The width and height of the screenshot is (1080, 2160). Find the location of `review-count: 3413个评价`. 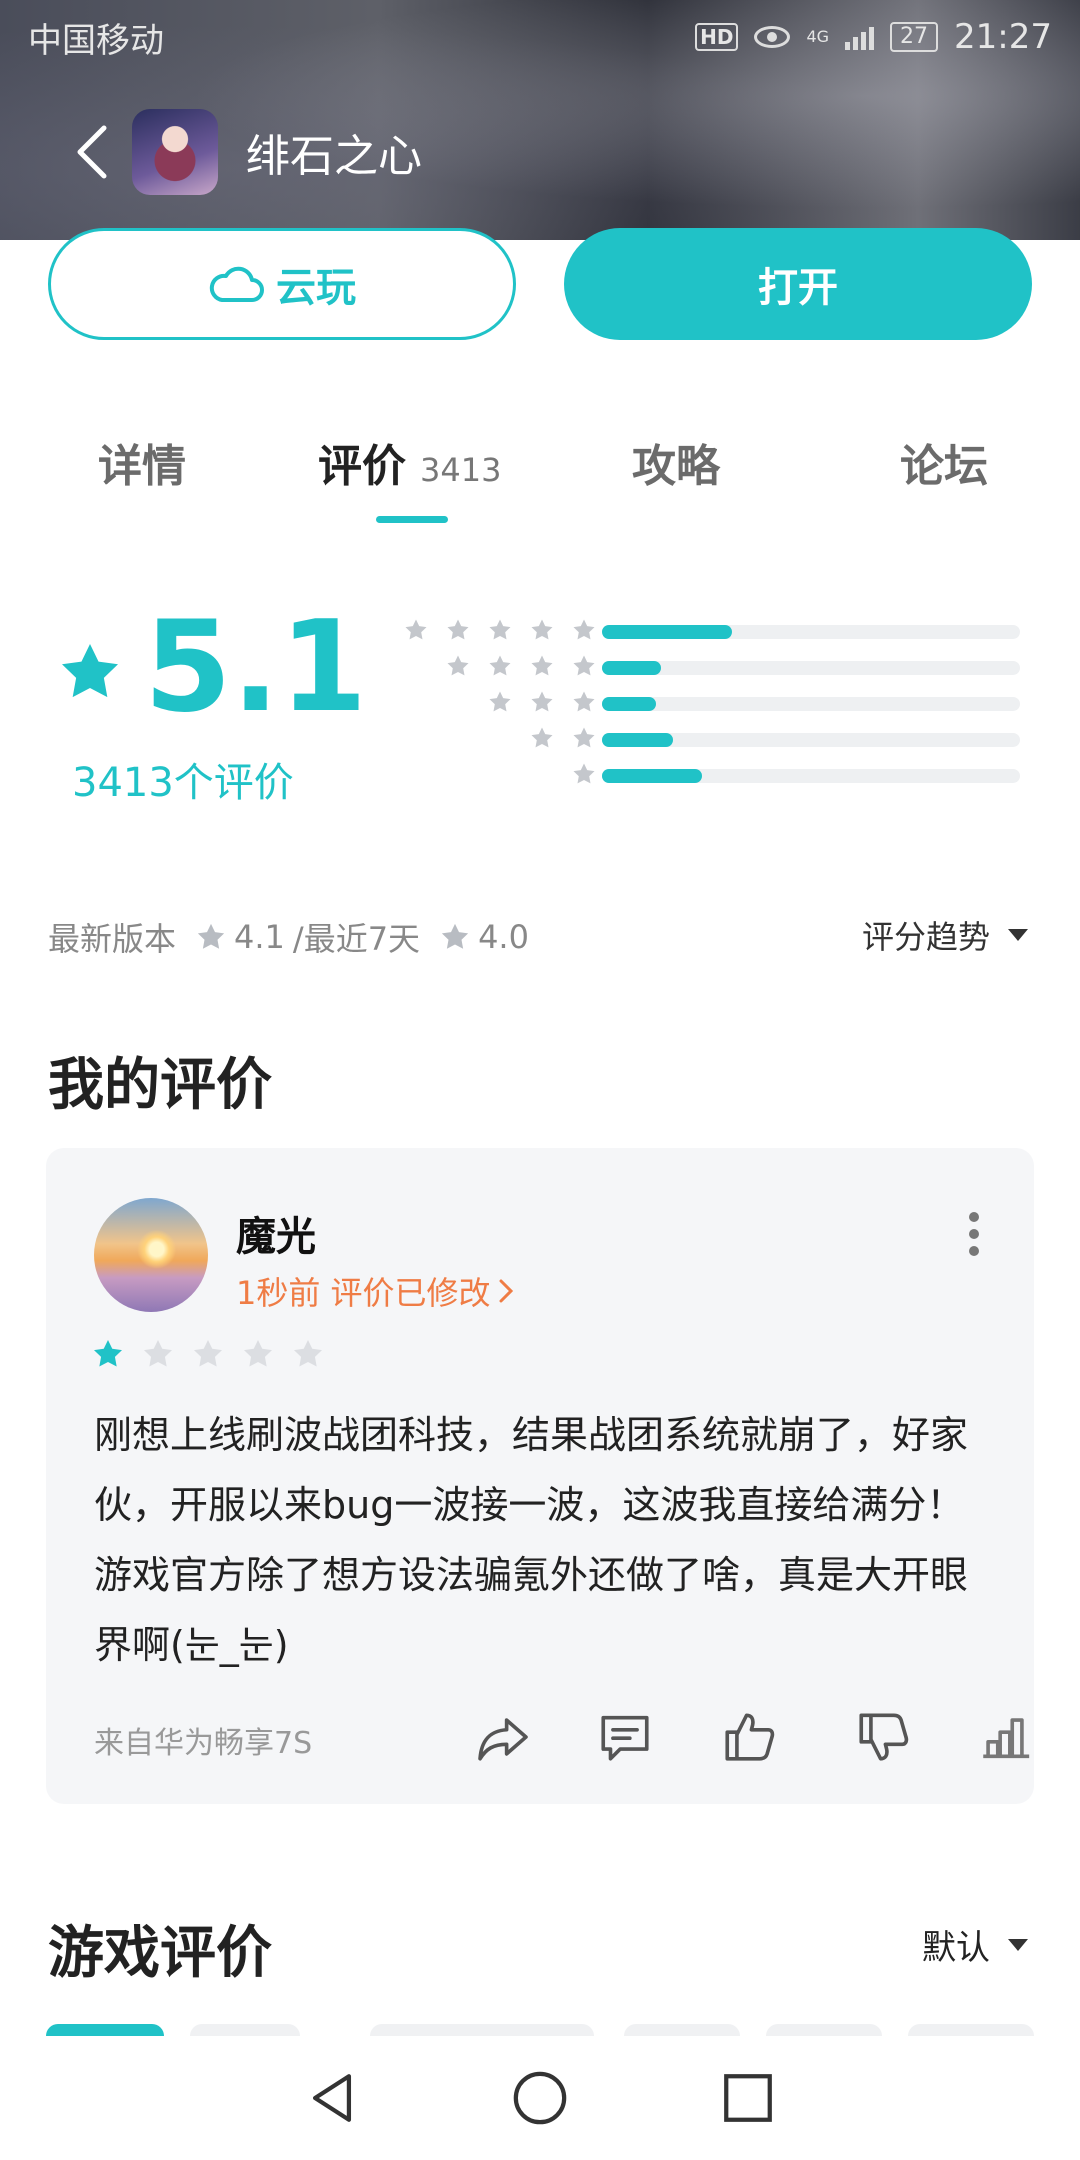

review-count: 3413个评价 is located at coordinates (183, 783).